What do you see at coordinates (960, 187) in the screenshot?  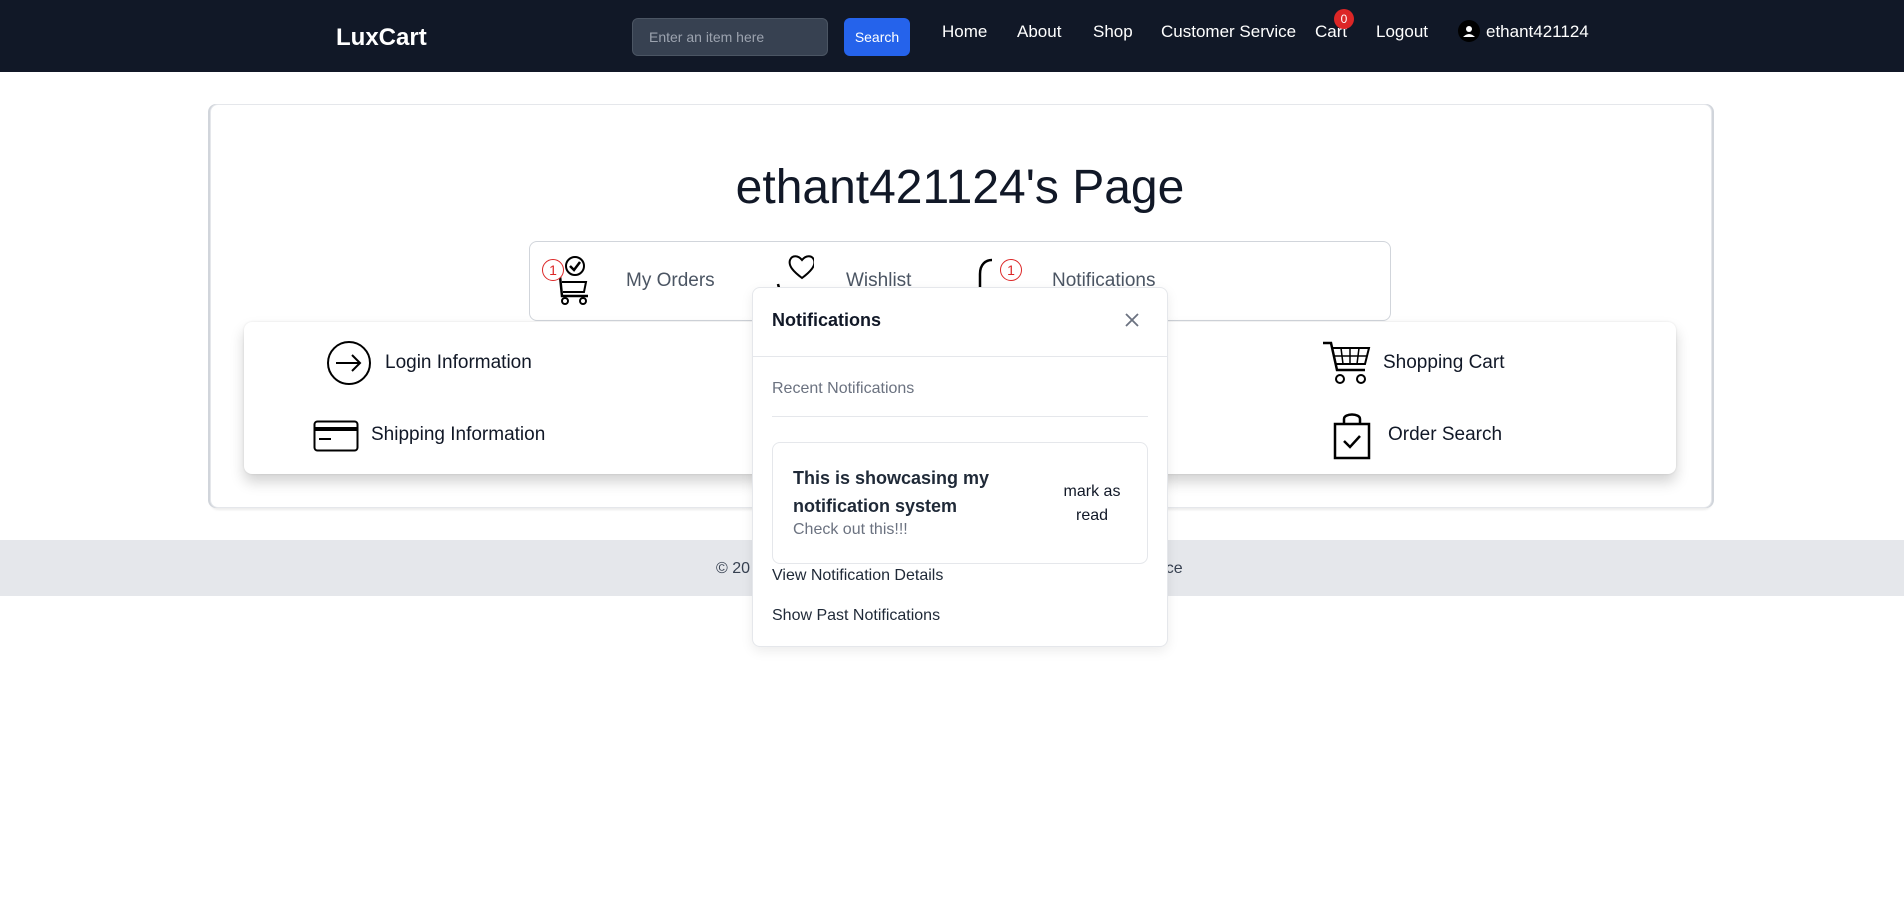 I see `page-title: ethant421124's Page` at bounding box center [960, 187].